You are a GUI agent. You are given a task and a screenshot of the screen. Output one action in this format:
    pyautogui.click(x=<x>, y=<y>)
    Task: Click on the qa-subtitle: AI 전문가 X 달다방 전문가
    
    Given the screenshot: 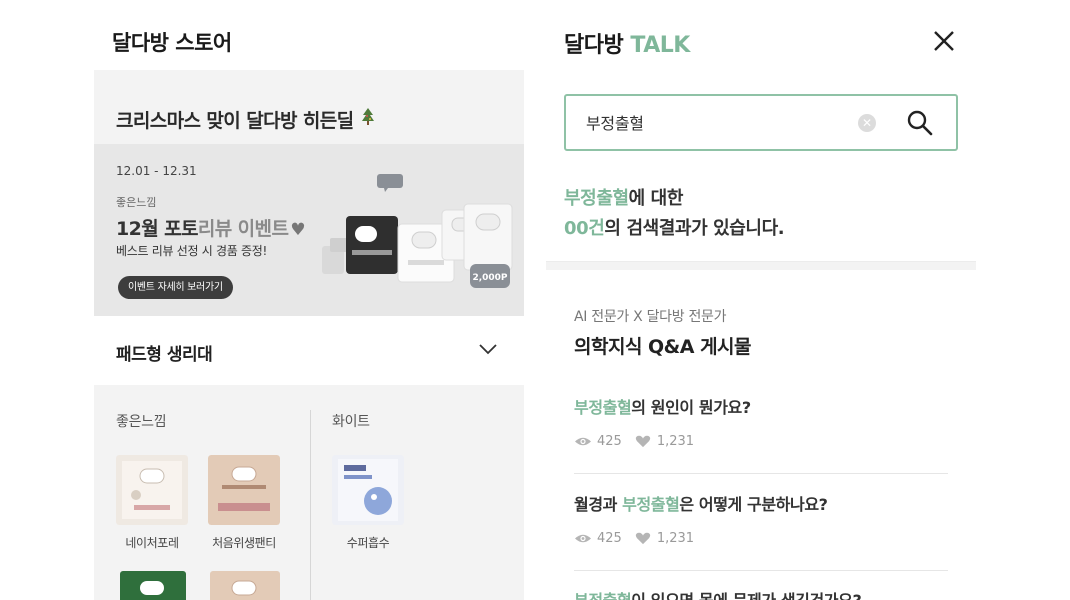 What is the action you would take?
    pyautogui.click(x=650, y=317)
    